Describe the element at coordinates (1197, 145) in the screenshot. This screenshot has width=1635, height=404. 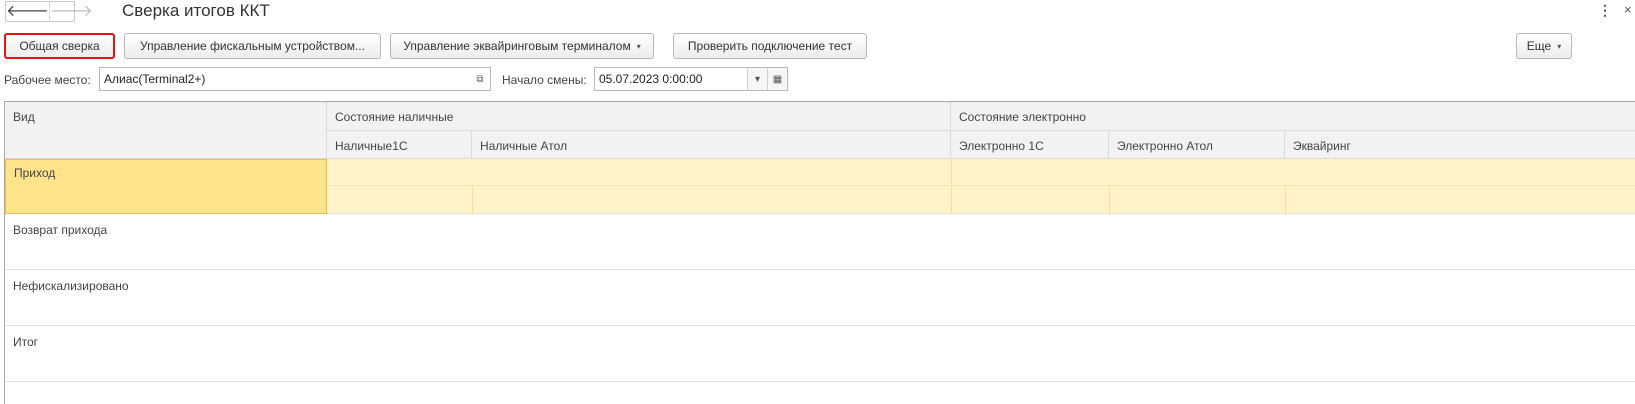
I see `column-header-electronic-atol: Электронно Атол` at that location.